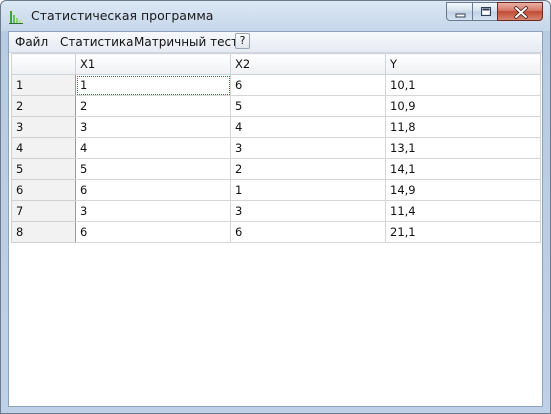  I want to click on bar-chart-icon, so click(17, 17).